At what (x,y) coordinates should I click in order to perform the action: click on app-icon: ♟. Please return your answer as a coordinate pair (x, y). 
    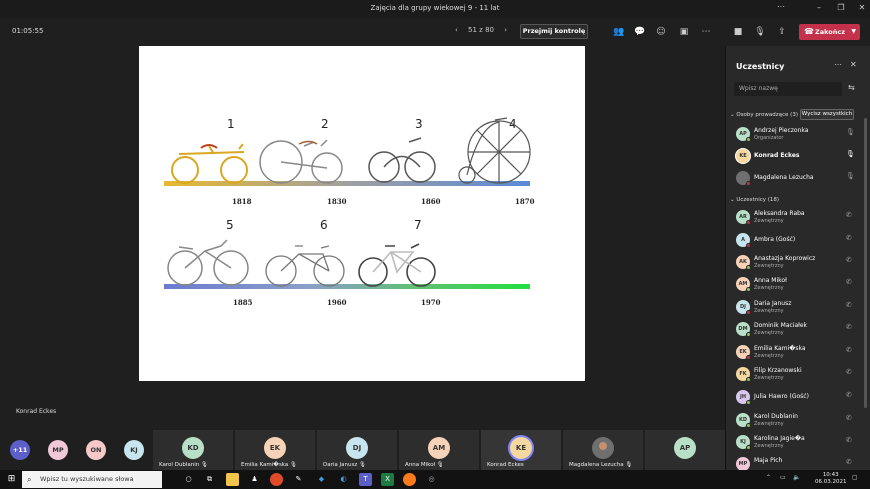
    Looking at the image, I should click on (254, 479).